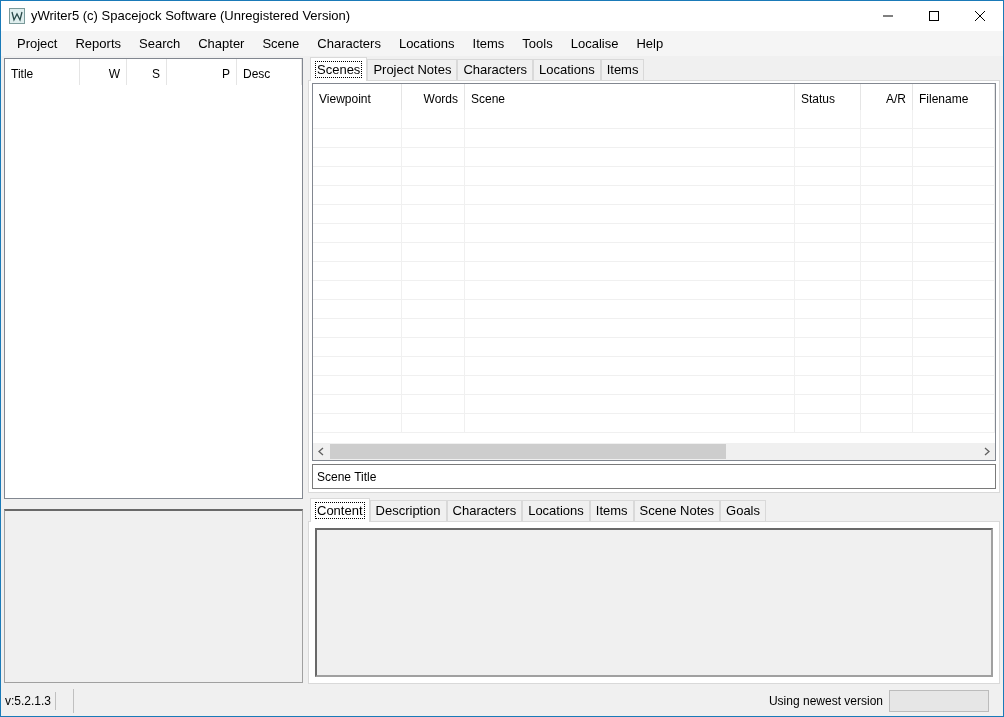 The width and height of the screenshot is (1004, 717). What do you see at coordinates (339, 69) in the screenshot?
I see `tab: Scenes` at bounding box center [339, 69].